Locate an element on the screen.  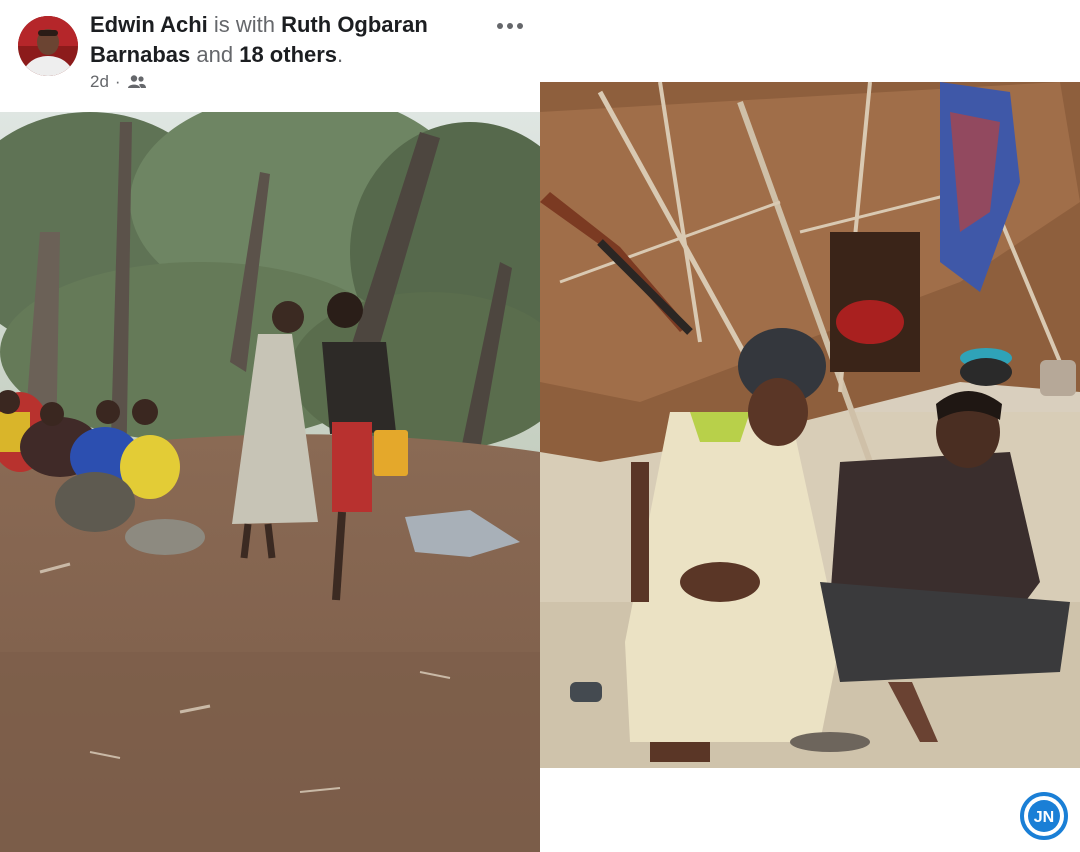
others-link: 18 others is located at coordinates (288, 54).